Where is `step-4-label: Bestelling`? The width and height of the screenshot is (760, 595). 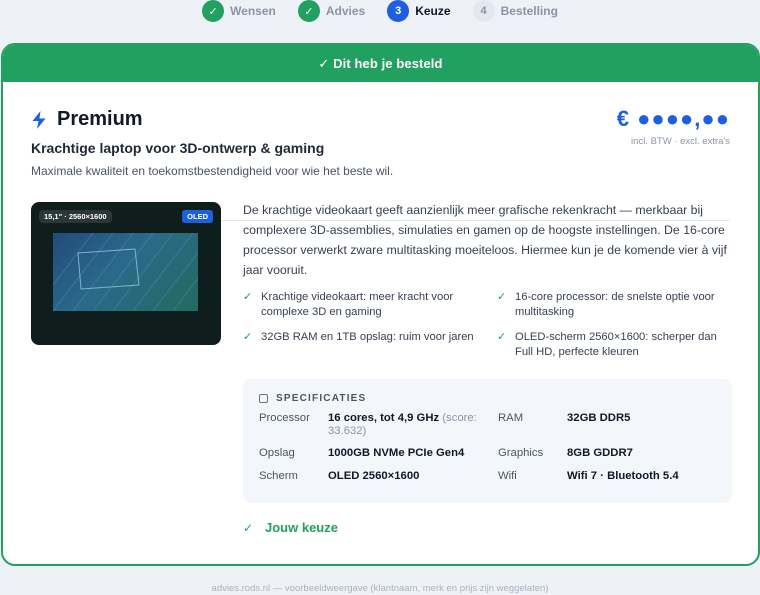
step-4-label: Bestelling is located at coordinates (529, 11).